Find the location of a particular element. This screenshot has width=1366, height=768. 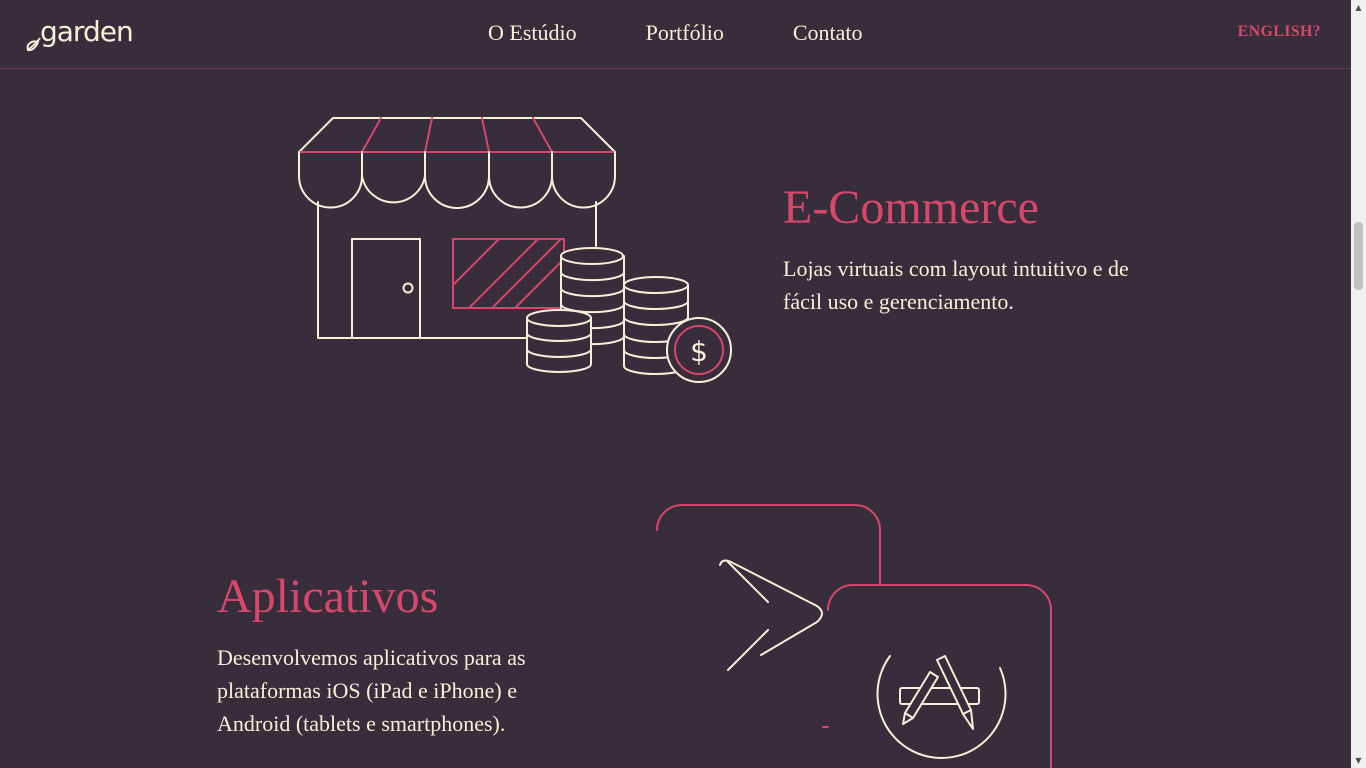

logo: garden is located at coordinates (79, 34).